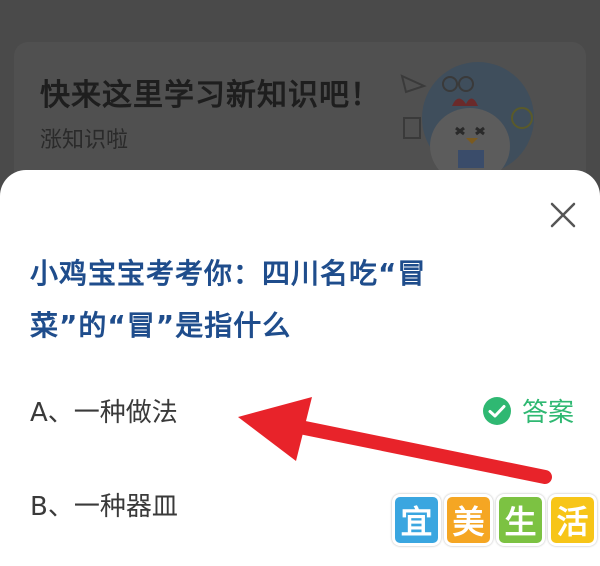  Describe the element at coordinates (520, 520) in the screenshot. I see `watermark-char: 生` at that location.